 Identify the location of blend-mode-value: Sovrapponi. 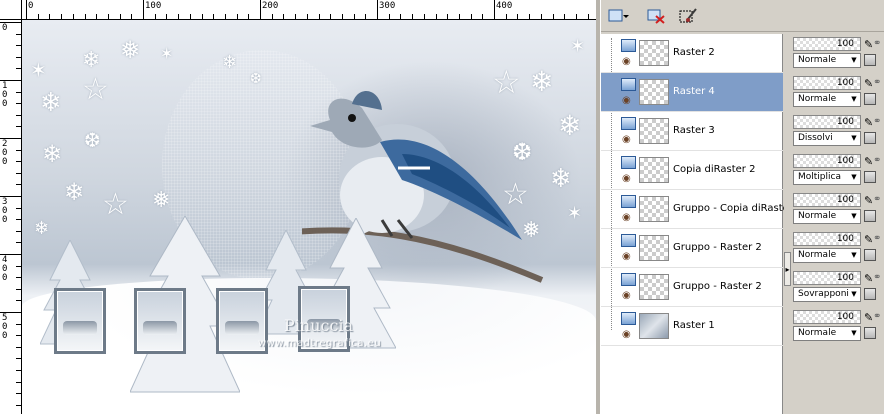
(823, 294).